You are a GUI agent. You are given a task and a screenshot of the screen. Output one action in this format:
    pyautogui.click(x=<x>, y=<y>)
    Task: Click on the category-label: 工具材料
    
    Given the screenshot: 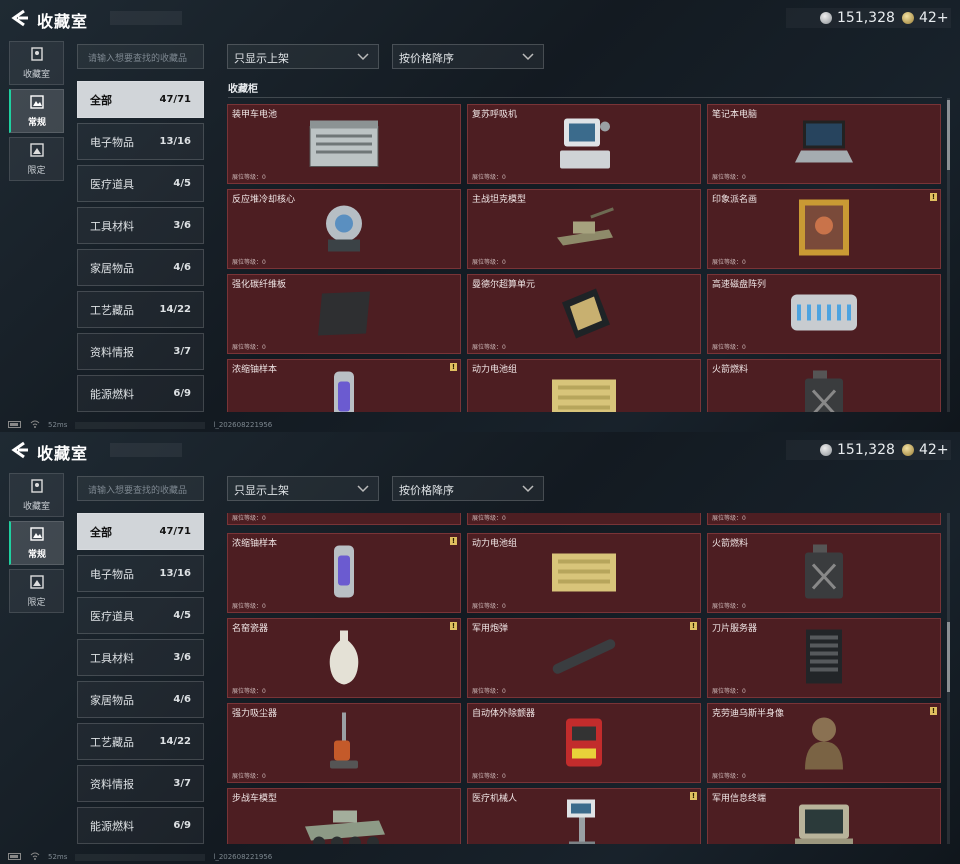 What is the action you would take?
    pyautogui.click(x=112, y=226)
    